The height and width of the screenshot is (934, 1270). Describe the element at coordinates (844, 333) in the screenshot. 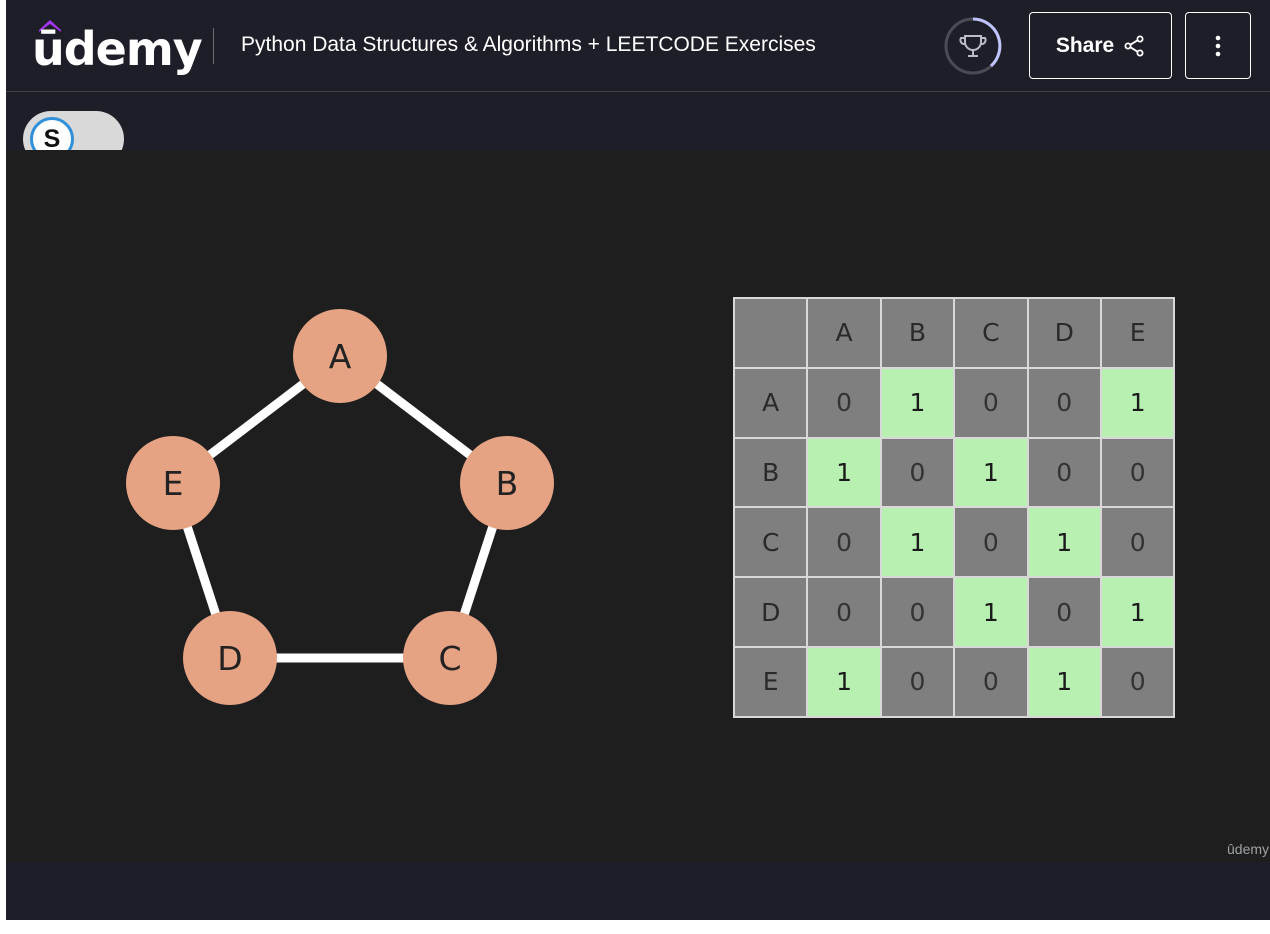

I see `matrix-column-header: A` at that location.